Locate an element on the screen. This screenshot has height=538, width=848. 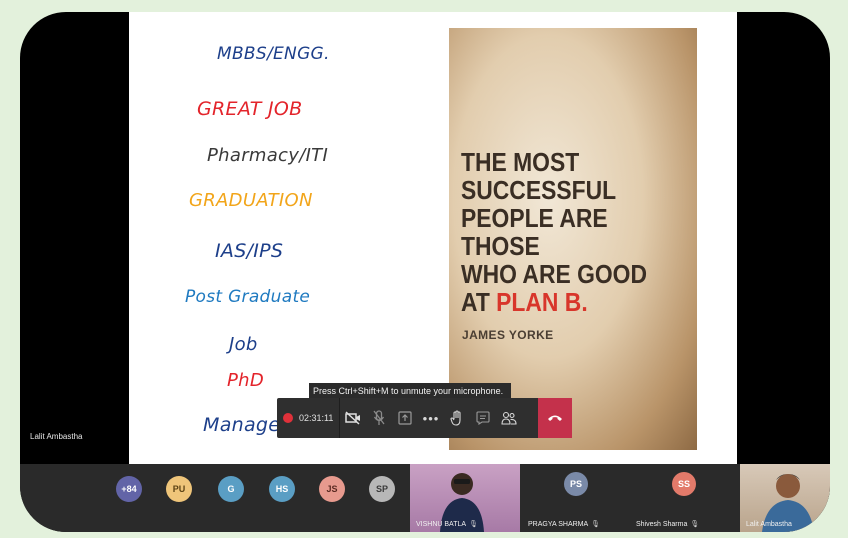
raise-hand-button is located at coordinates (457, 418).